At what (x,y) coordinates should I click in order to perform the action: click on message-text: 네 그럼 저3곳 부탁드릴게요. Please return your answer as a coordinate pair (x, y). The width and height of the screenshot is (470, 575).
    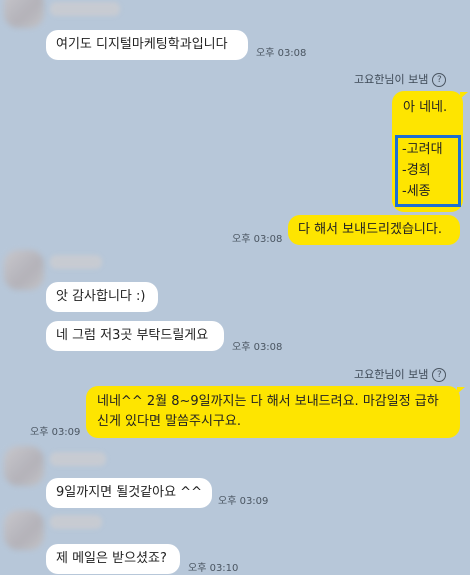
    Looking at the image, I should click on (132, 335).